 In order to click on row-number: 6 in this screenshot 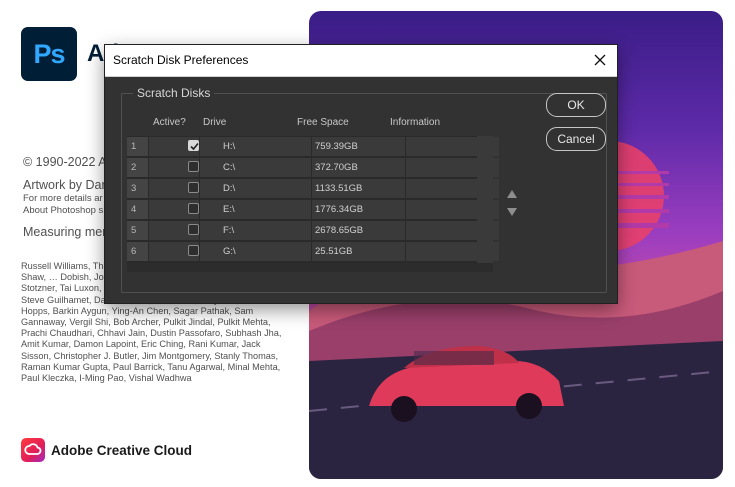, I will do `click(137, 251)`.